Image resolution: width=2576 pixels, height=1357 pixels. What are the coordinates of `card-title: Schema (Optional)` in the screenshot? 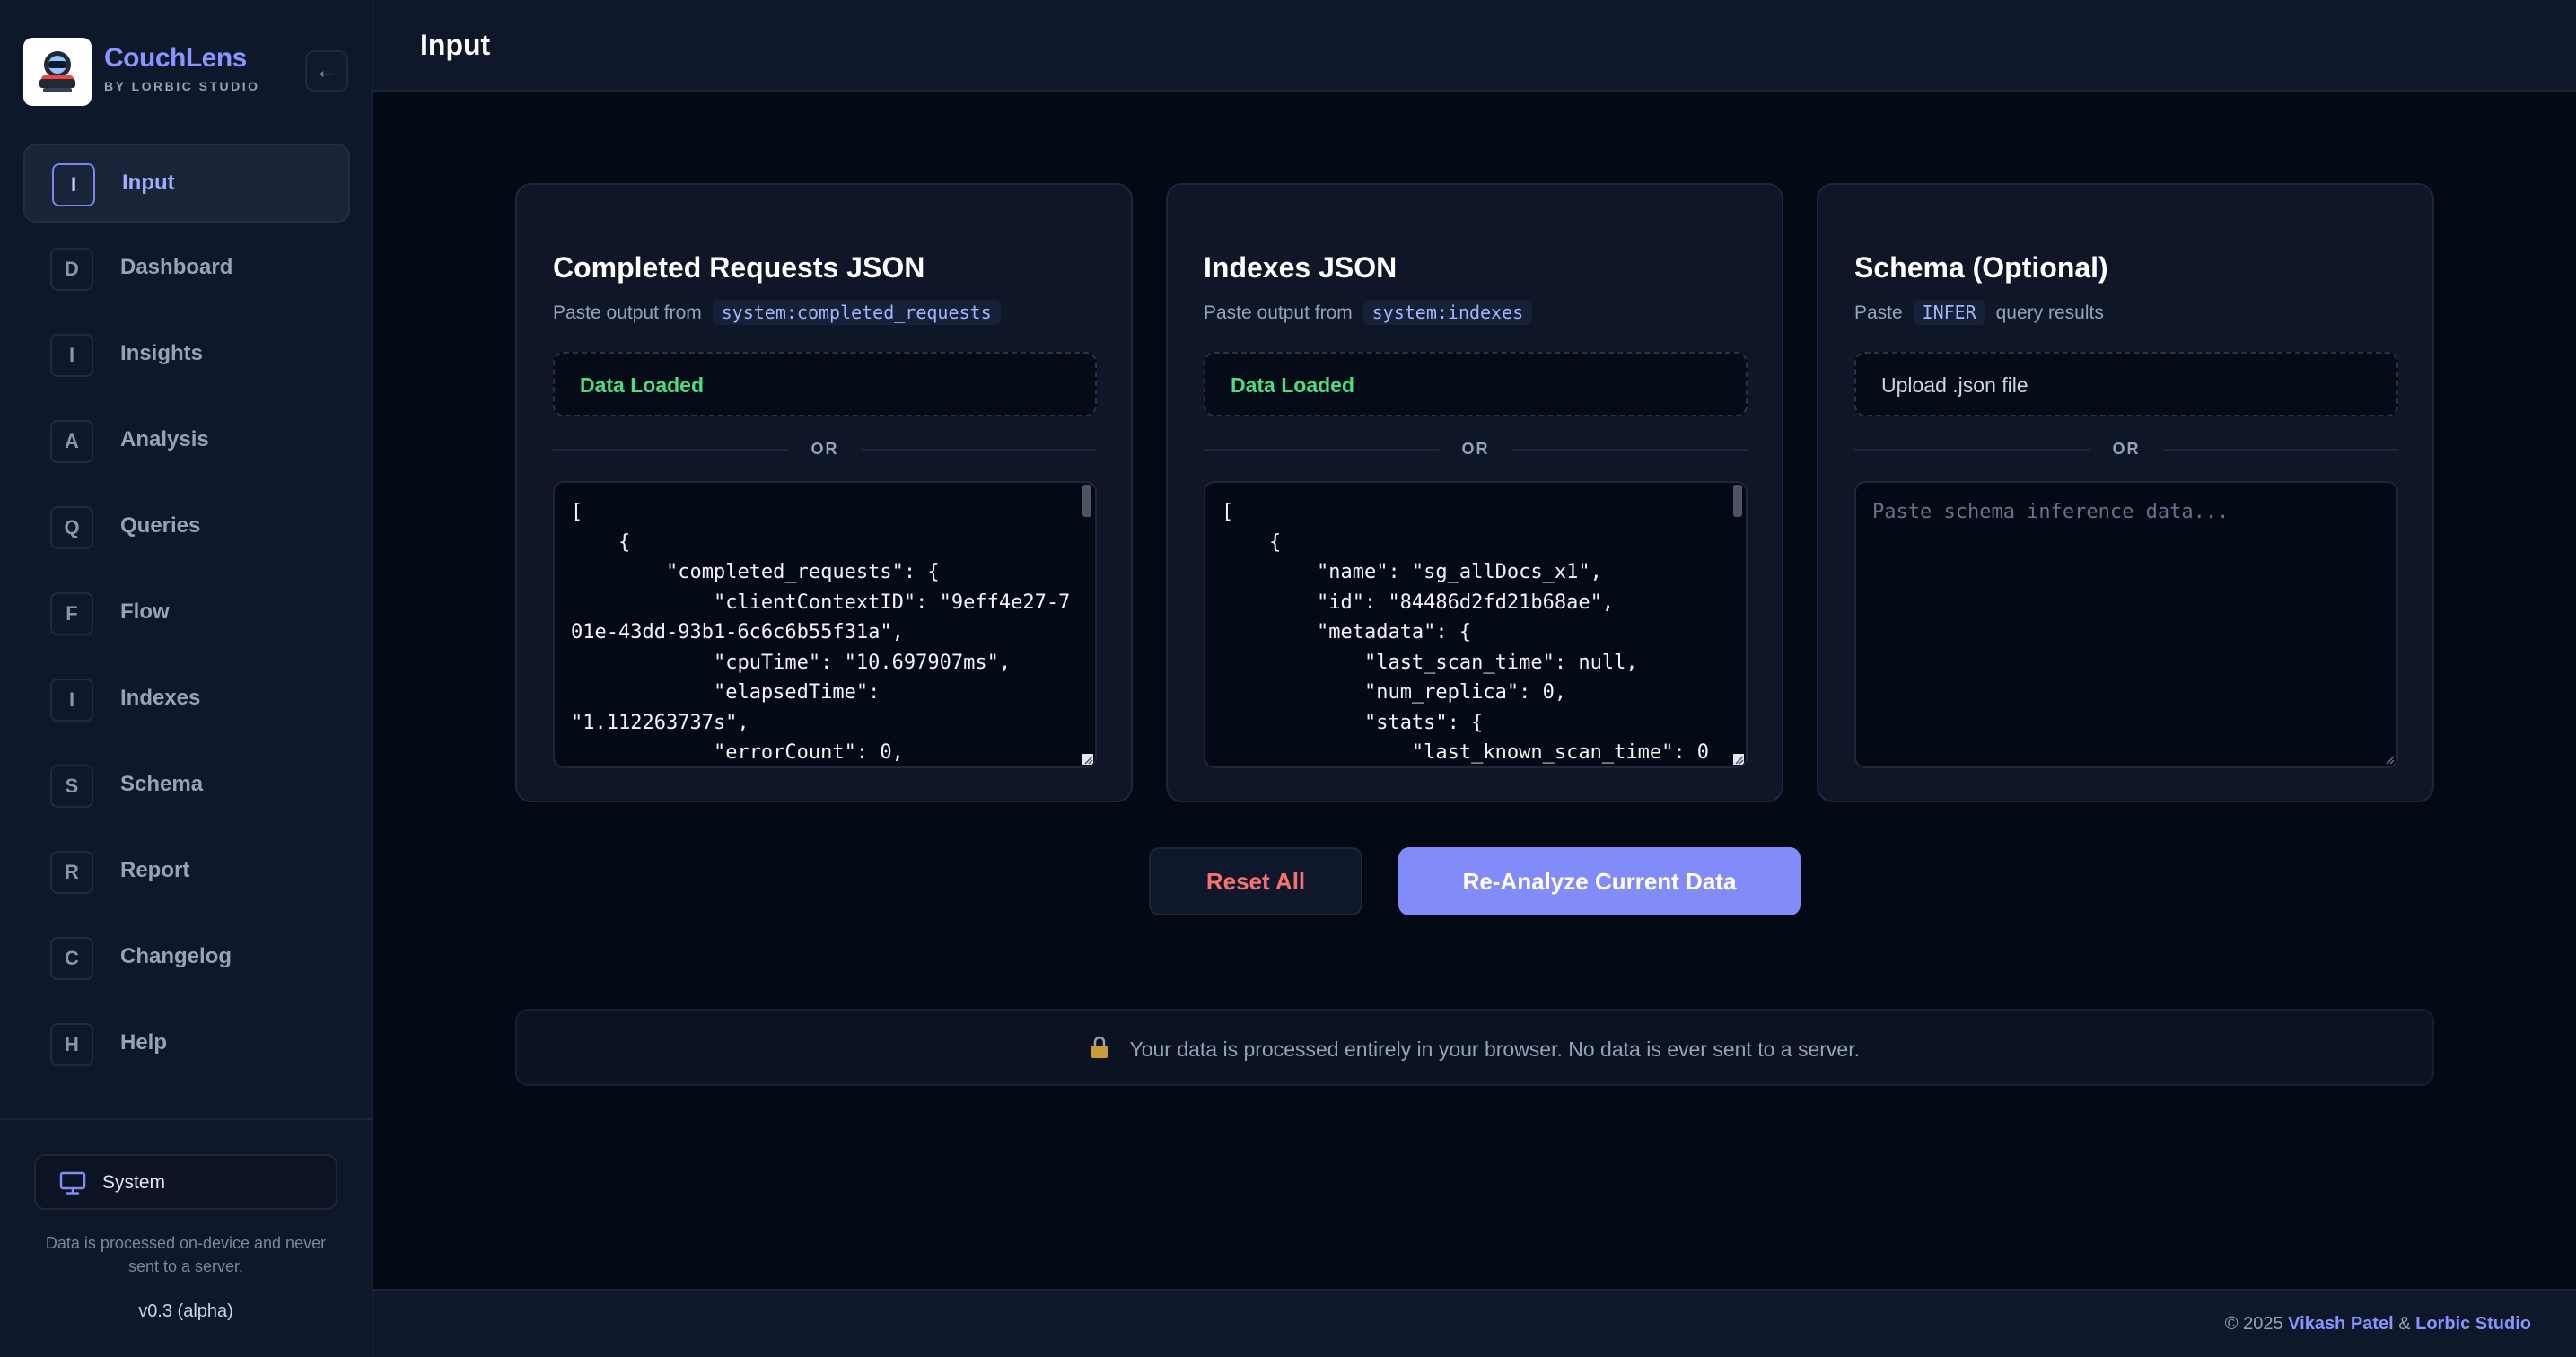 It's located at (1981, 267).